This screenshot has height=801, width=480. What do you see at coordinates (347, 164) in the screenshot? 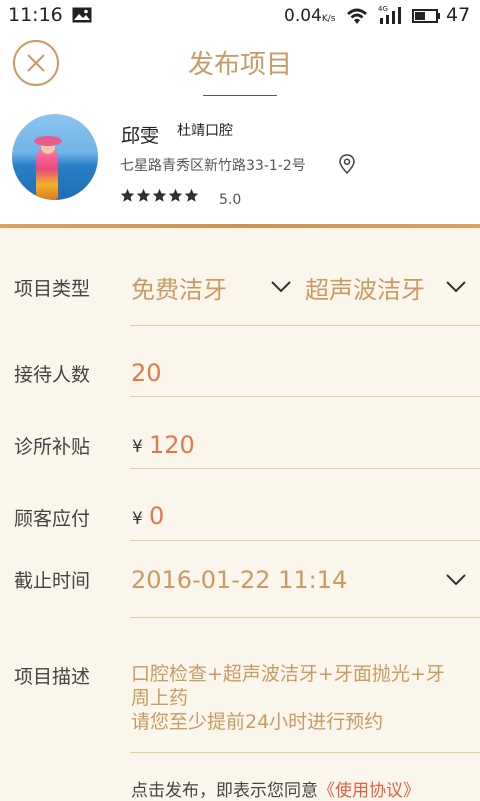
I see `location-pin-icon` at bounding box center [347, 164].